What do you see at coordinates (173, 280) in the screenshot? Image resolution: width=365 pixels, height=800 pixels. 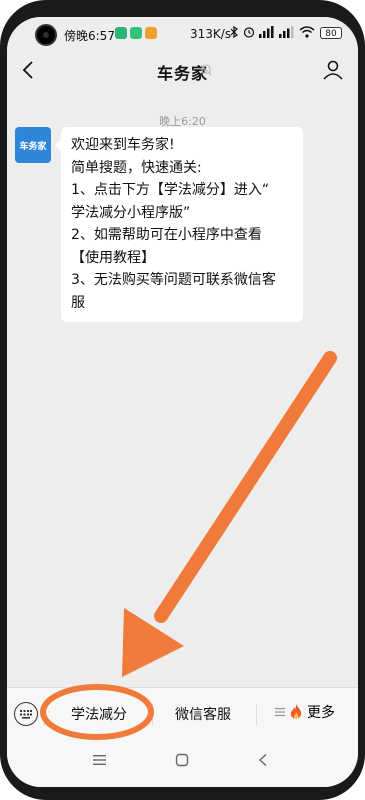 I see `message-line: 3、无法购买等问题可联系微信客` at bounding box center [173, 280].